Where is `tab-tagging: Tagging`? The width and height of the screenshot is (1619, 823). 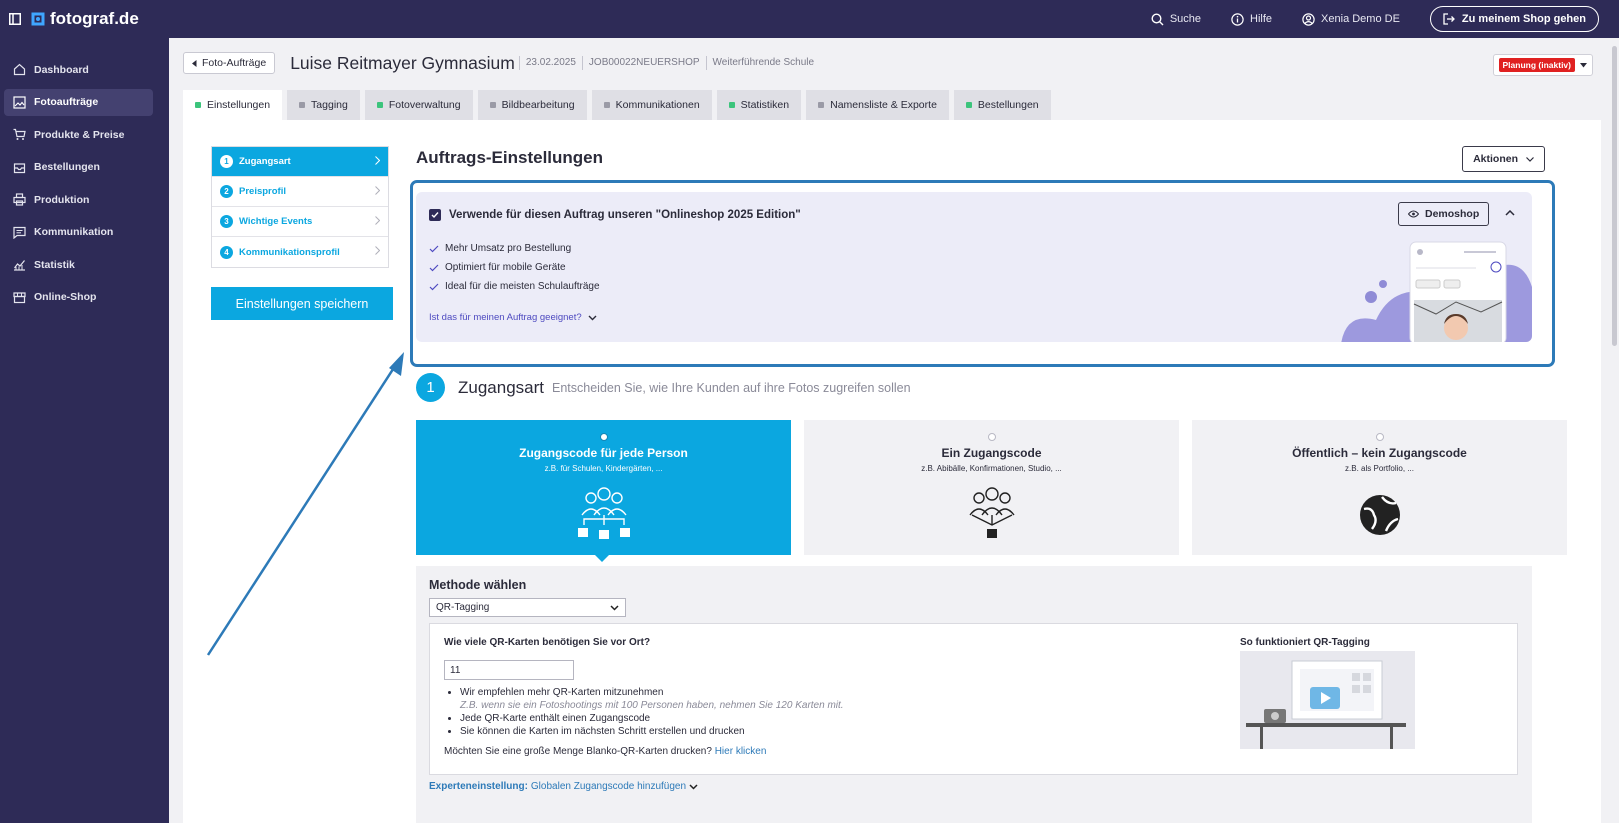 tab-tagging: Tagging is located at coordinates (323, 105).